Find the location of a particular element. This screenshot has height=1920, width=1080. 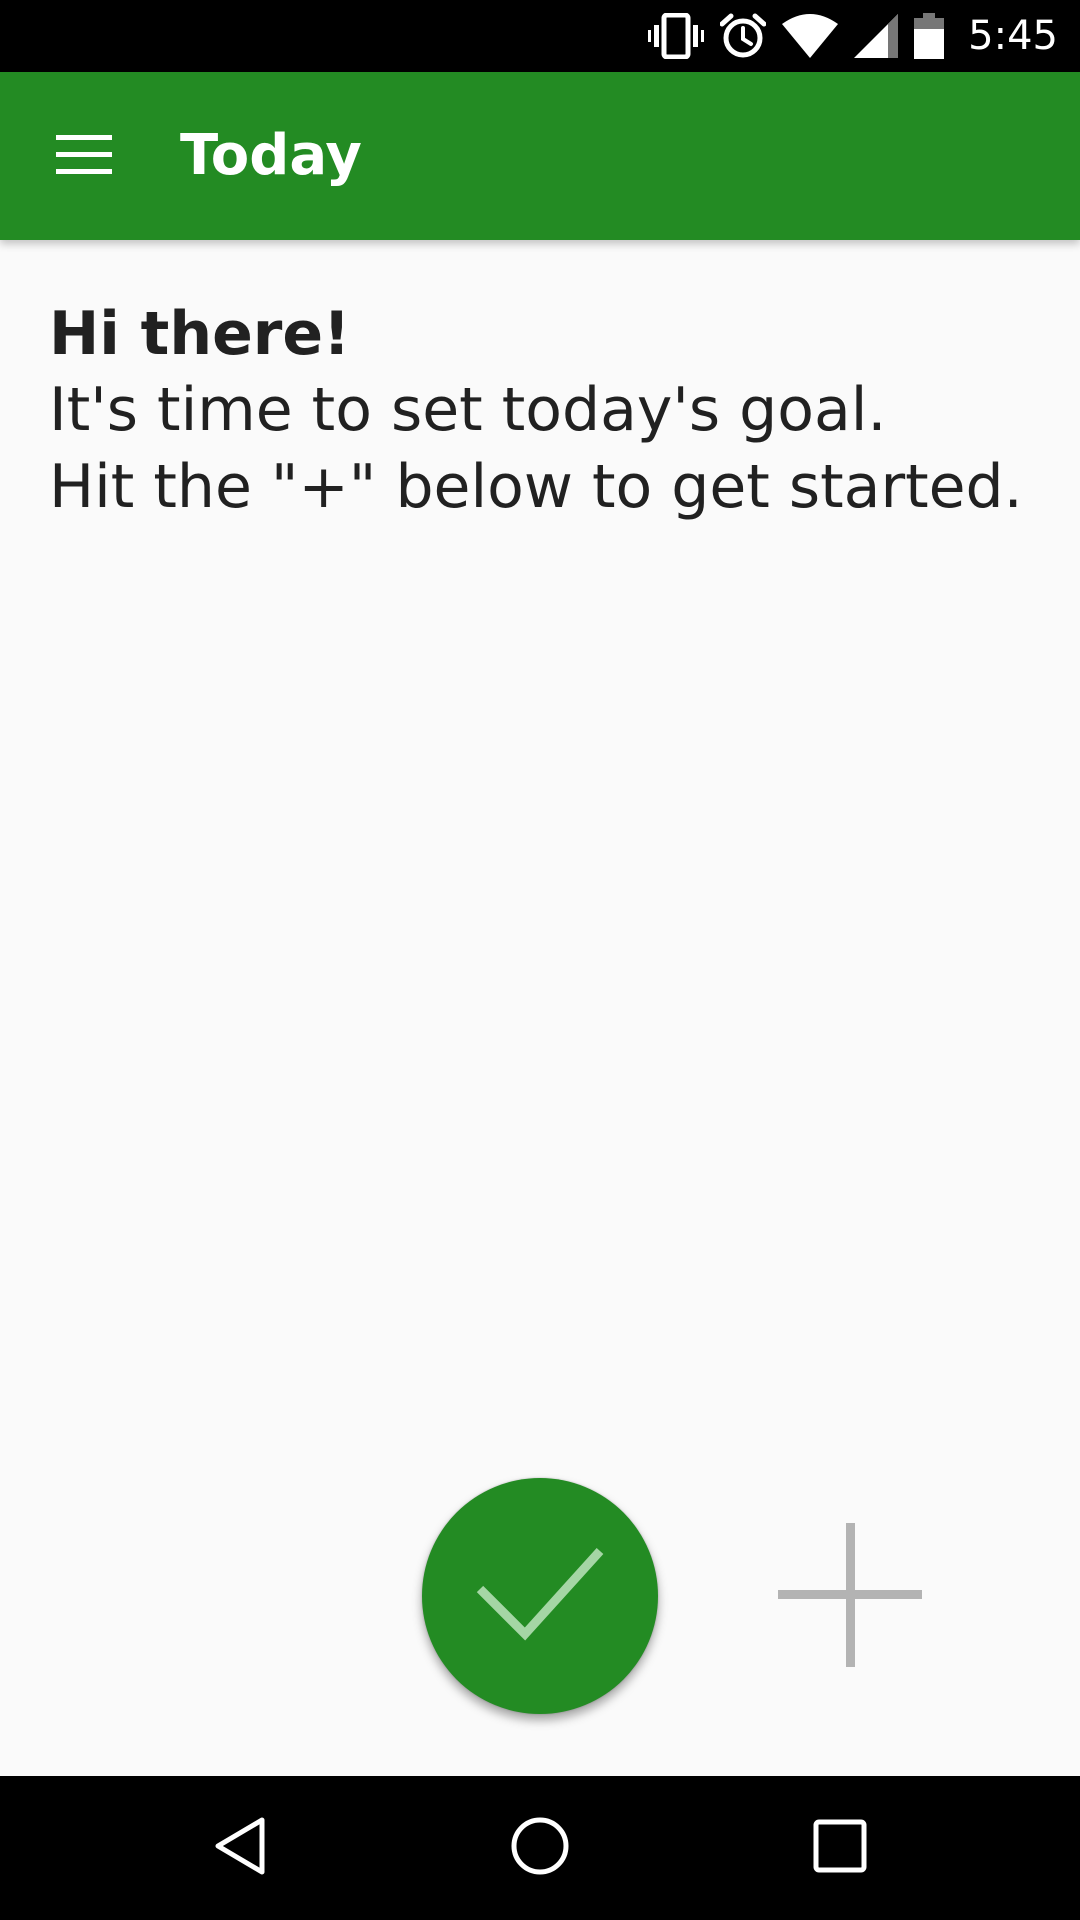

vibrate-icon is located at coordinates (676, 36).